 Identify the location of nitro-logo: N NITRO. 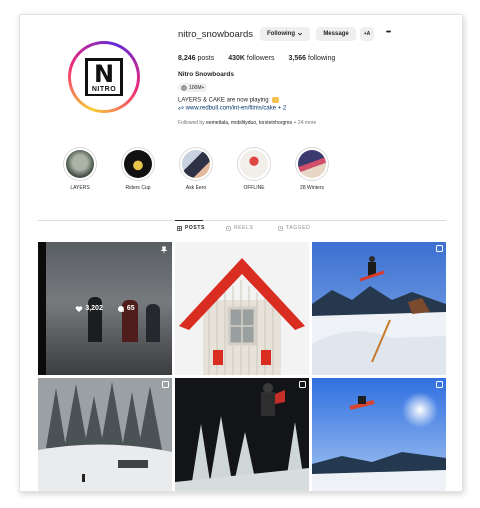
(104, 77).